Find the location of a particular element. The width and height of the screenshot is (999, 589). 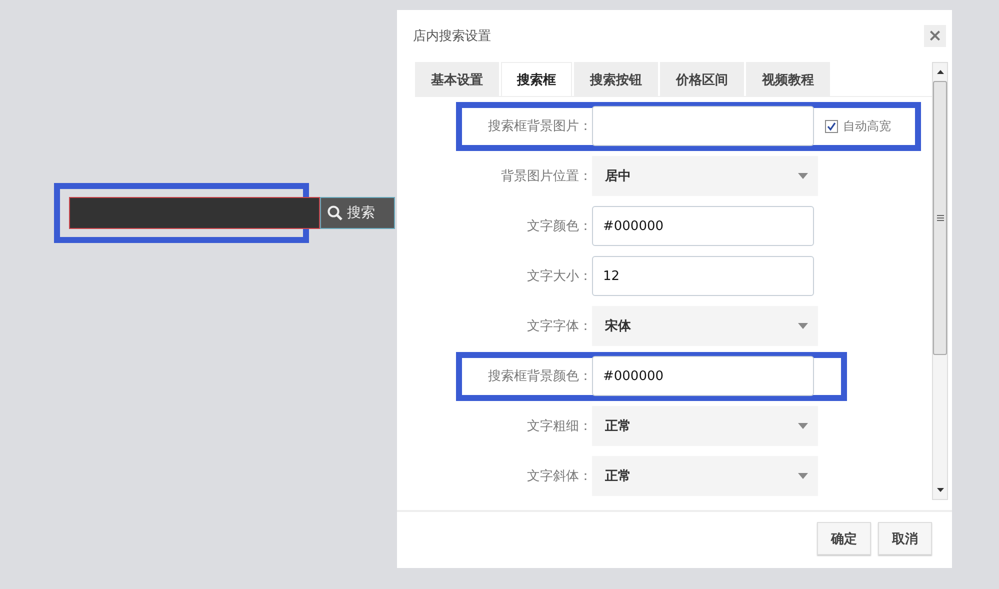

dropdown: 宋体 is located at coordinates (705, 326).